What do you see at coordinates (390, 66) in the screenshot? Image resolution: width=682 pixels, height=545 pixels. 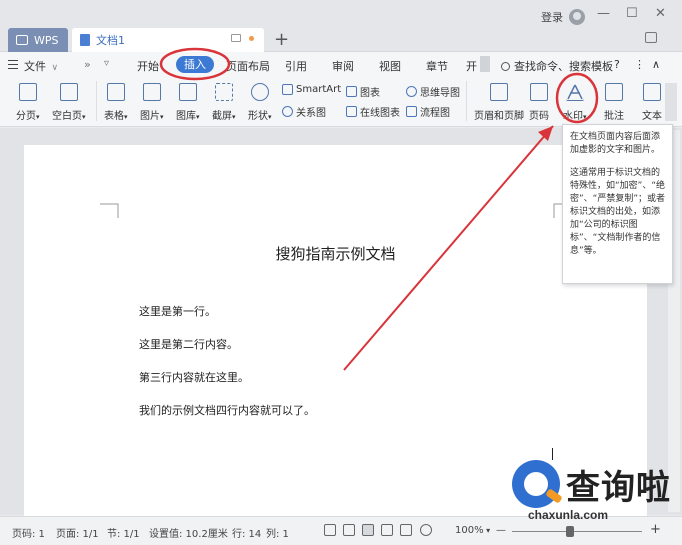 I see `menu-tab-view: 视图` at bounding box center [390, 66].